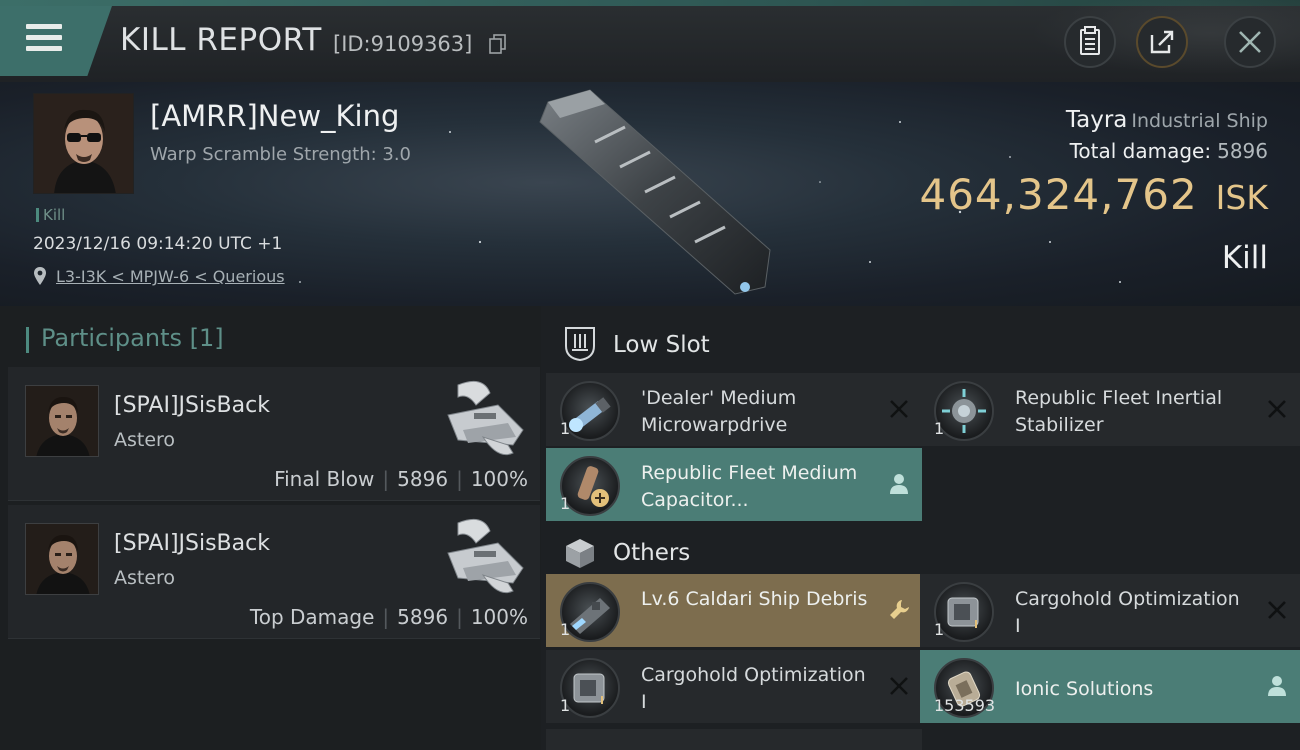 This screenshot has height=750, width=1300. What do you see at coordinates (920, 344) in the screenshot?
I see `low-slot-header: Low Slot` at bounding box center [920, 344].